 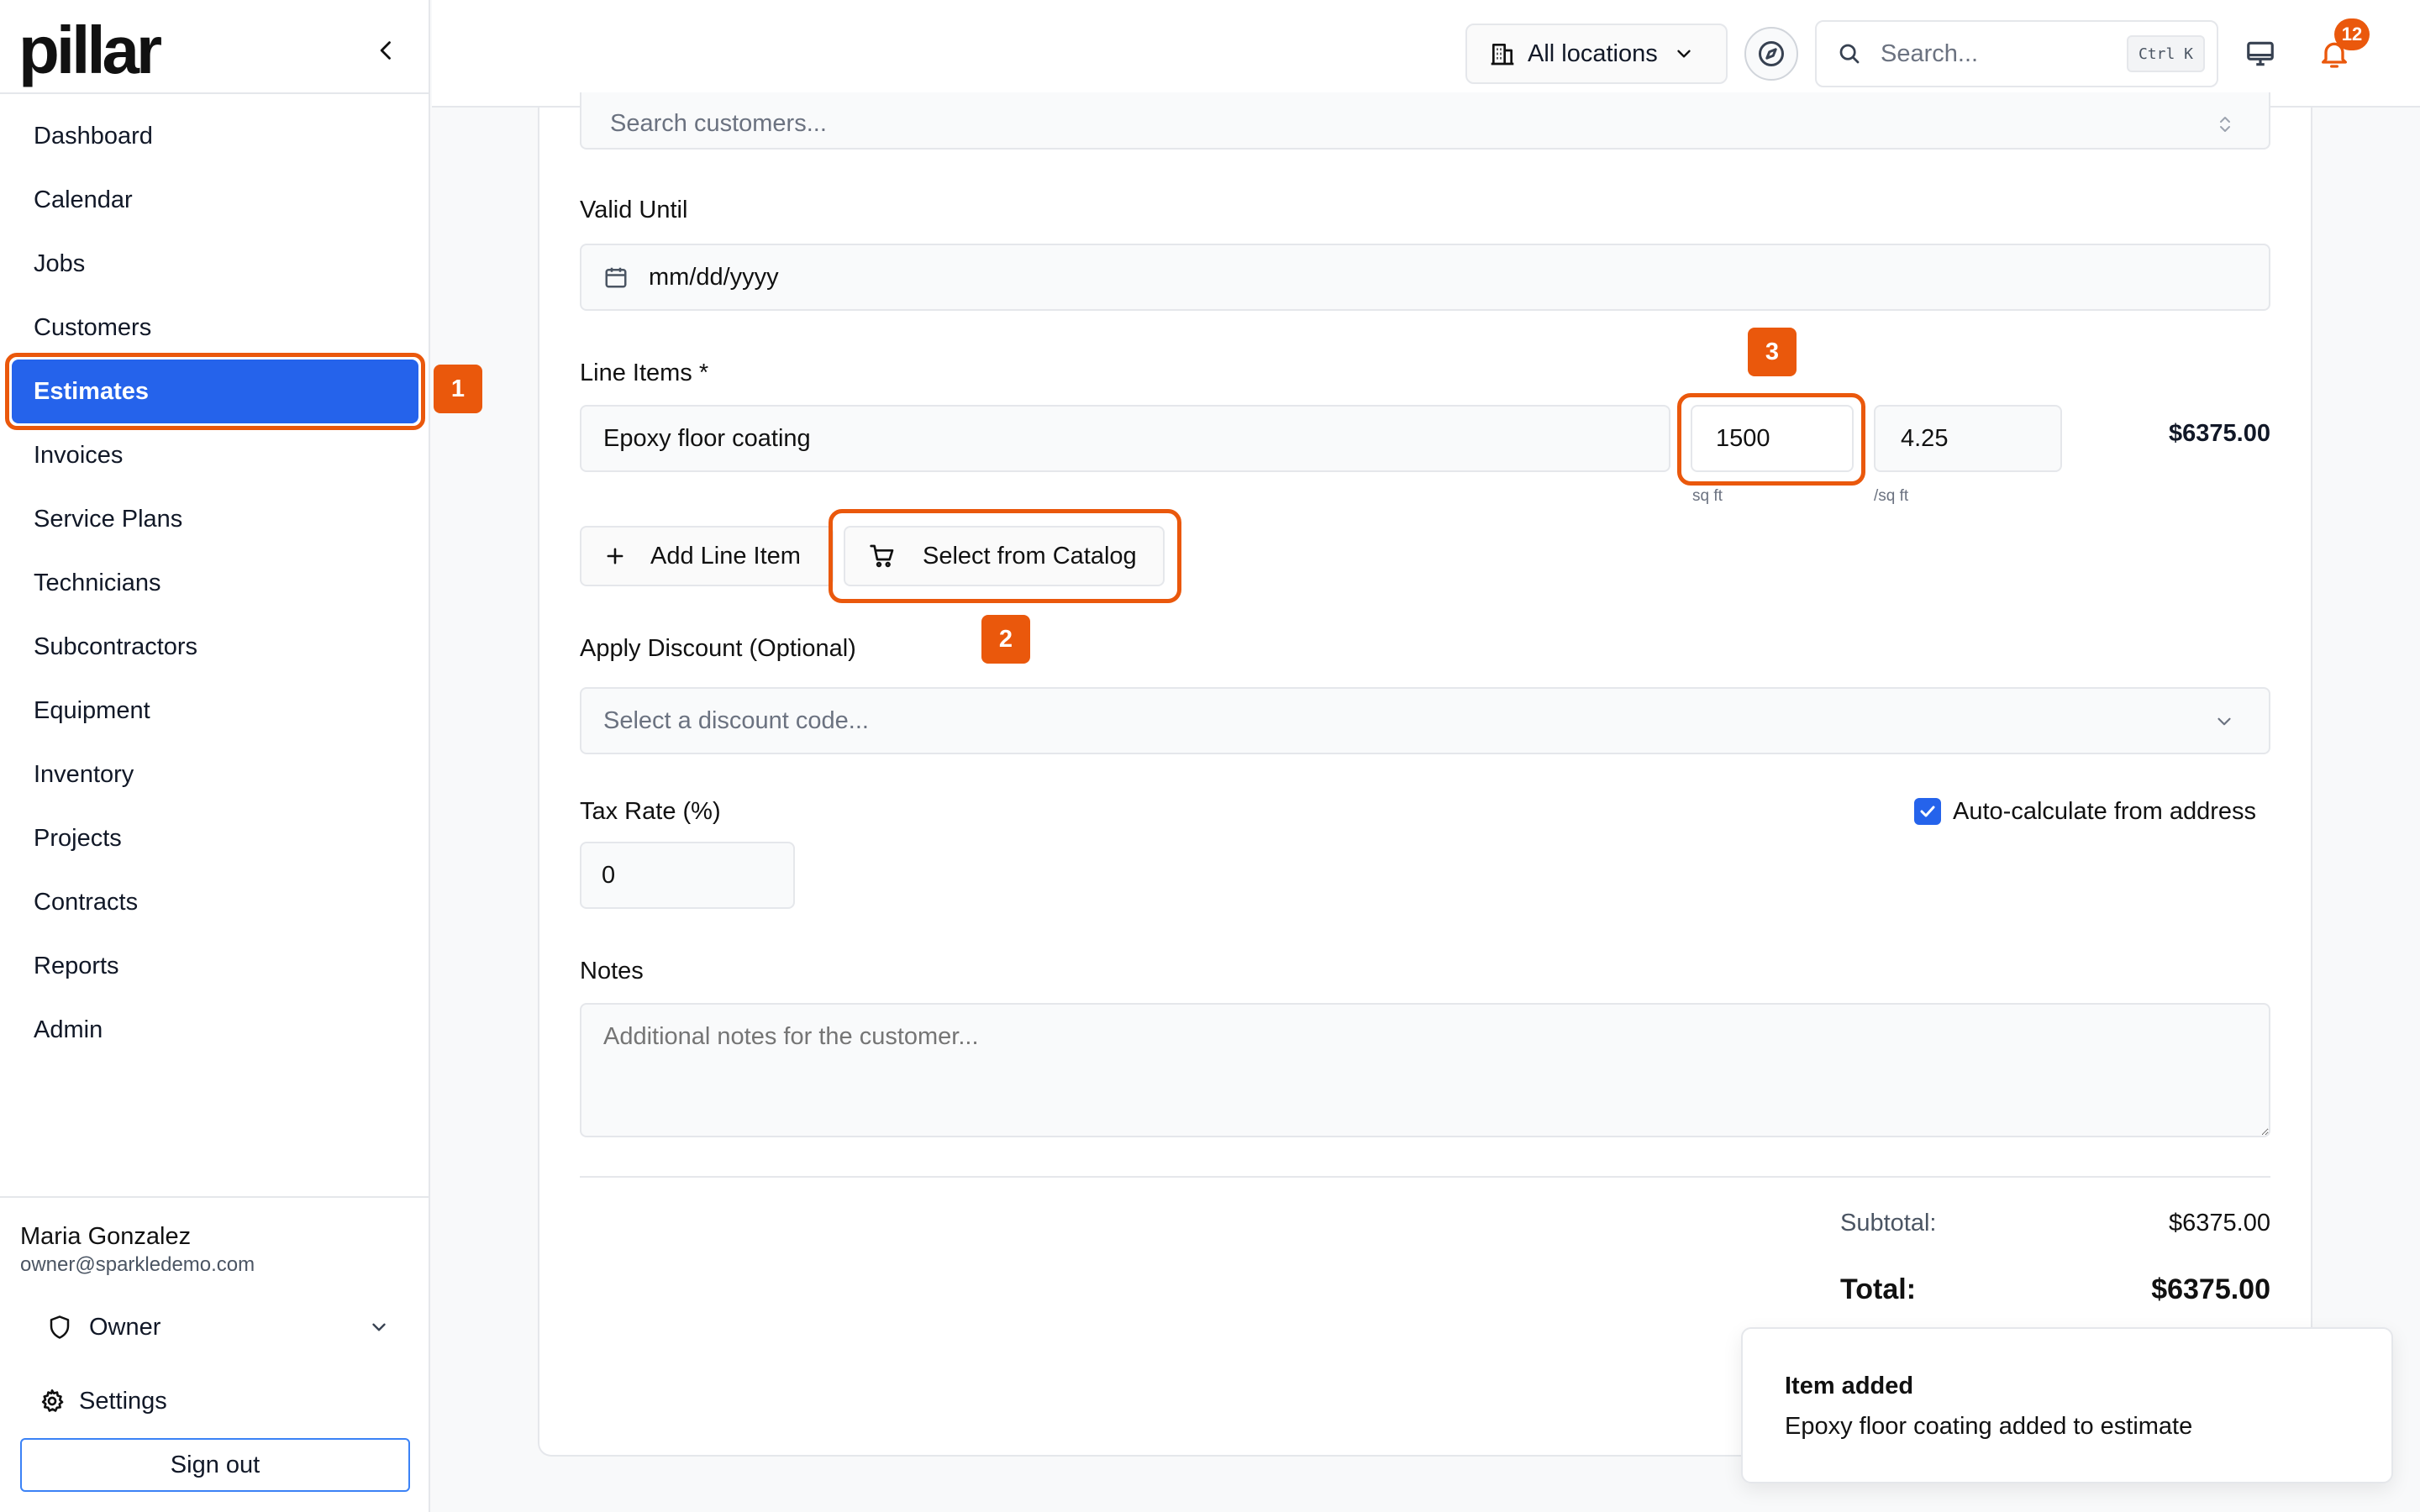 What do you see at coordinates (2219, 1223) in the screenshot?
I see `subtotal-value: $6375.00` at bounding box center [2219, 1223].